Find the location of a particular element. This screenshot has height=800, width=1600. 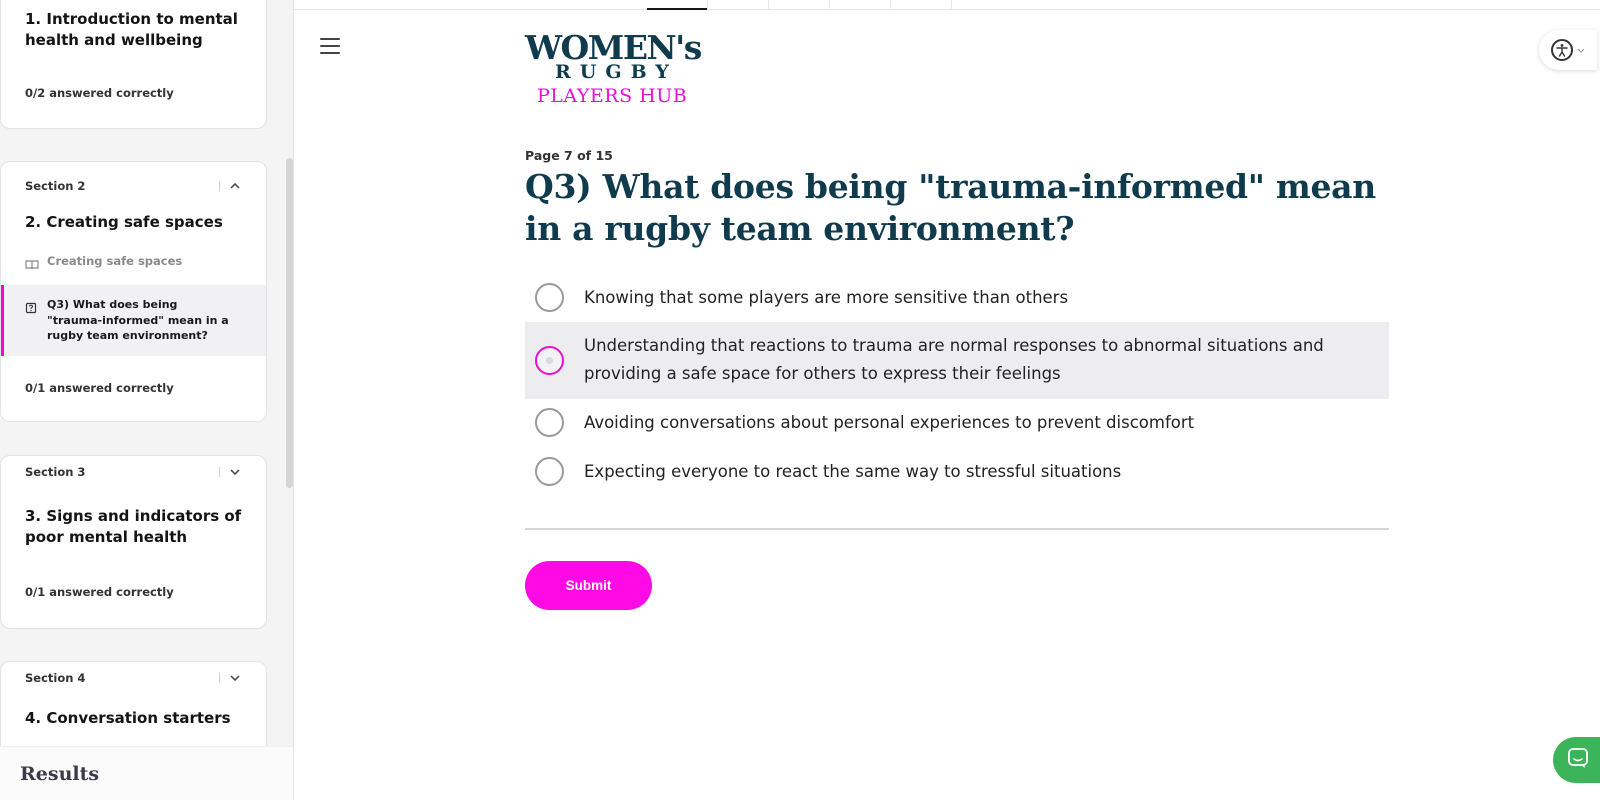

quiz-icon is located at coordinates (32, 306).